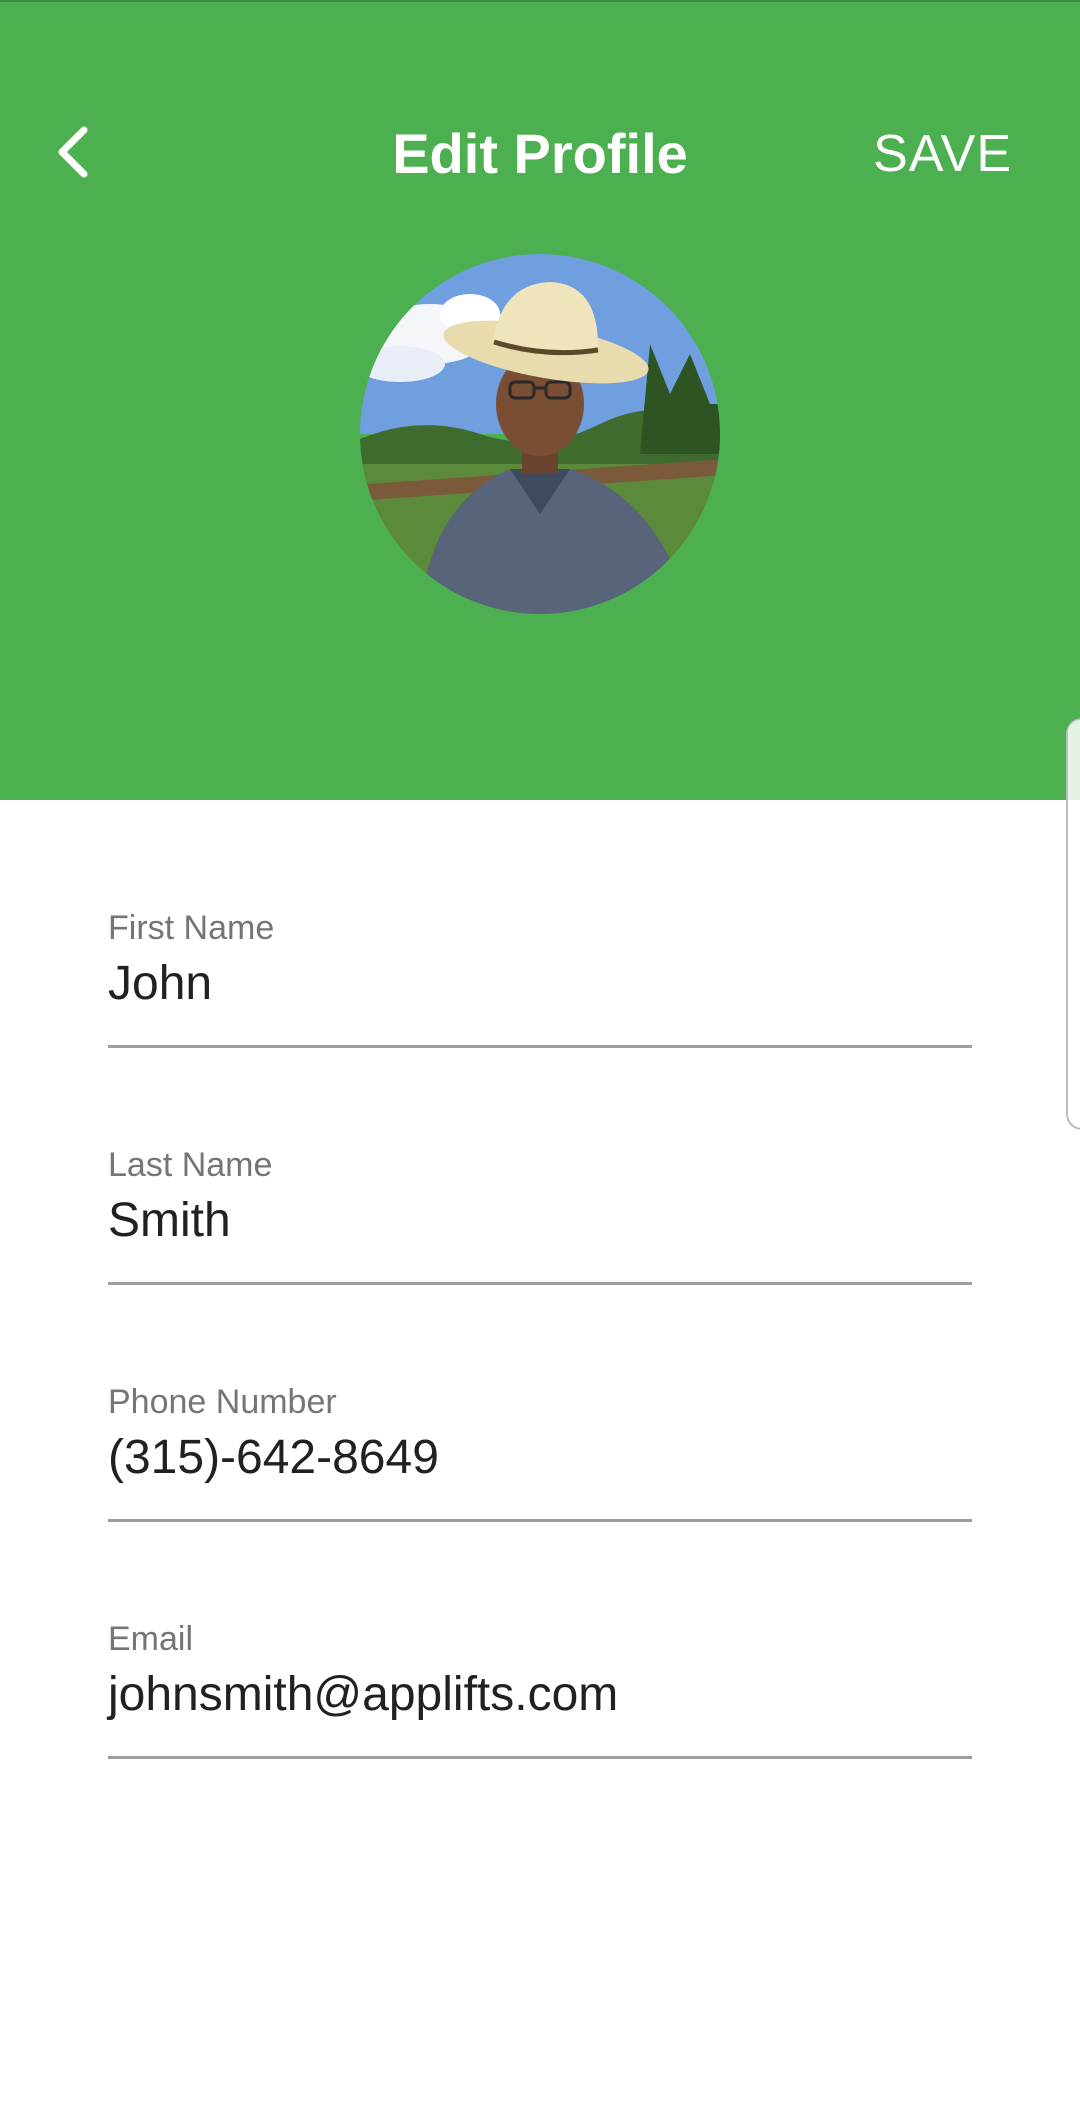 Image resolution: width=1080 pixels, height=2101 pixels. I want to click on last-name-input: Smith, so click(169, 1221).